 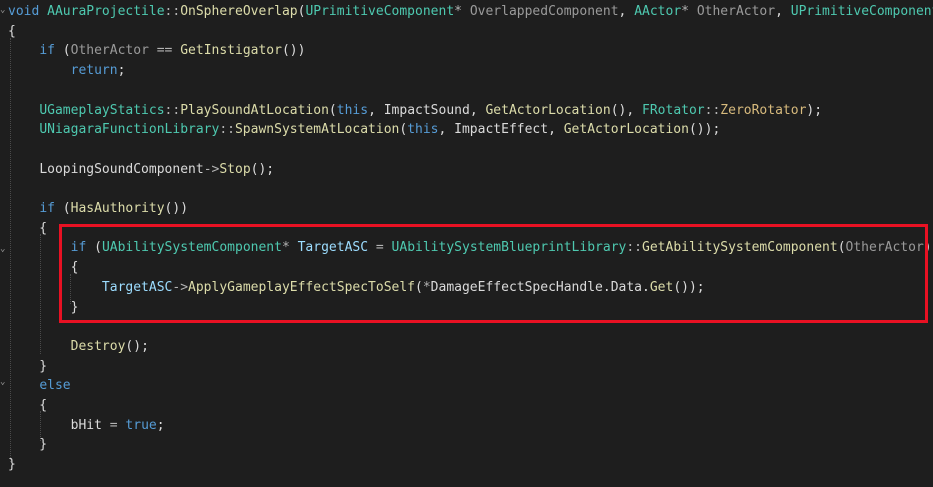 What do you see at coordinates (129, 130) in the screenshot?
I see `code-token: UNiagaraFunctionLibrary` at bounding box center [129, 130].